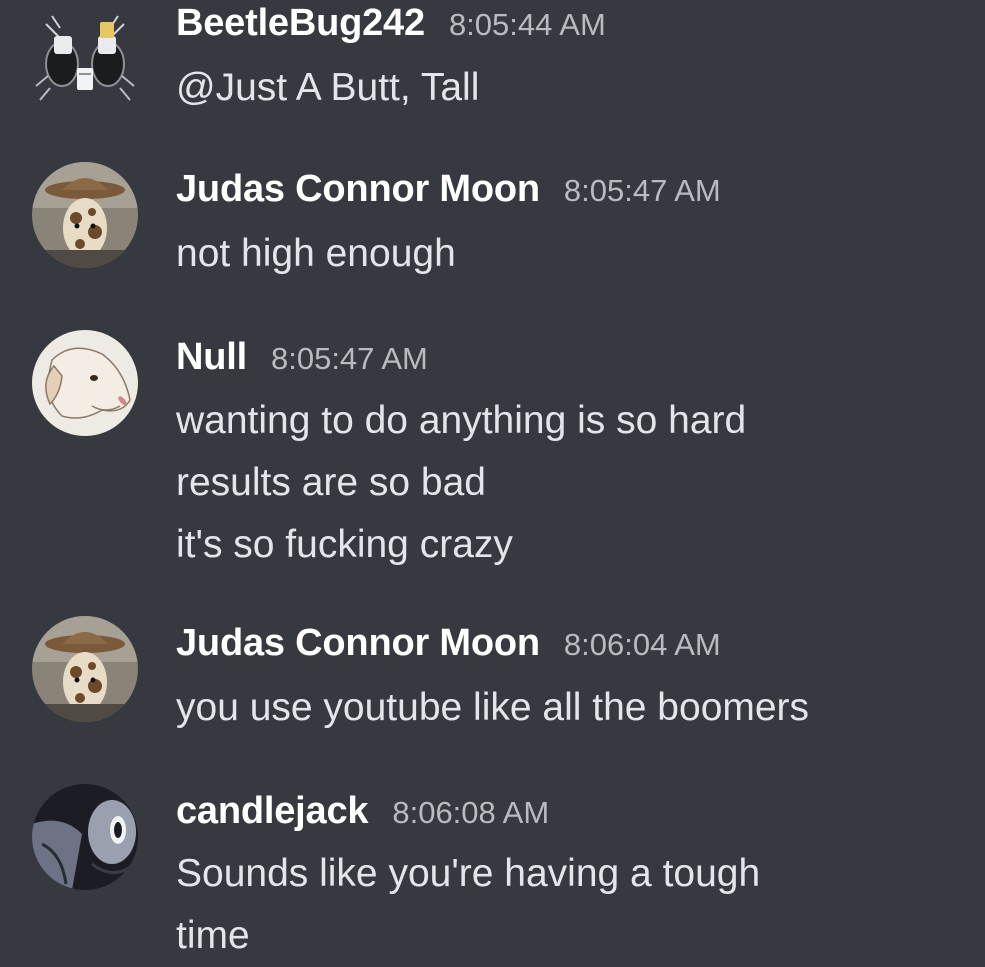  What do you see at coordinates (461, 420) in the screenshot?
I see `message-line: wanting to do anything is so hard` at bounding box center [461, 420].